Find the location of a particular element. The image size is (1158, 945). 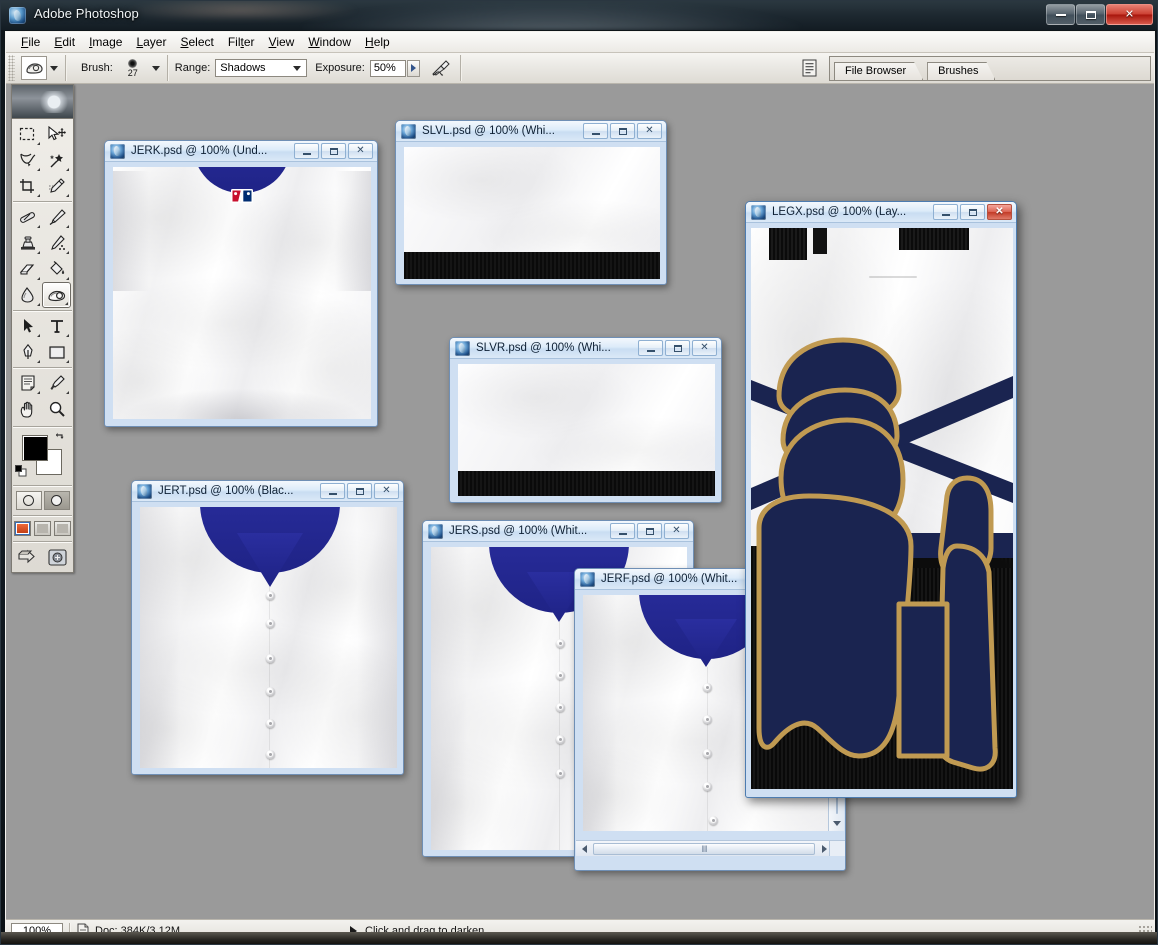

menu-help: Help is located at coordinates (377, 42).